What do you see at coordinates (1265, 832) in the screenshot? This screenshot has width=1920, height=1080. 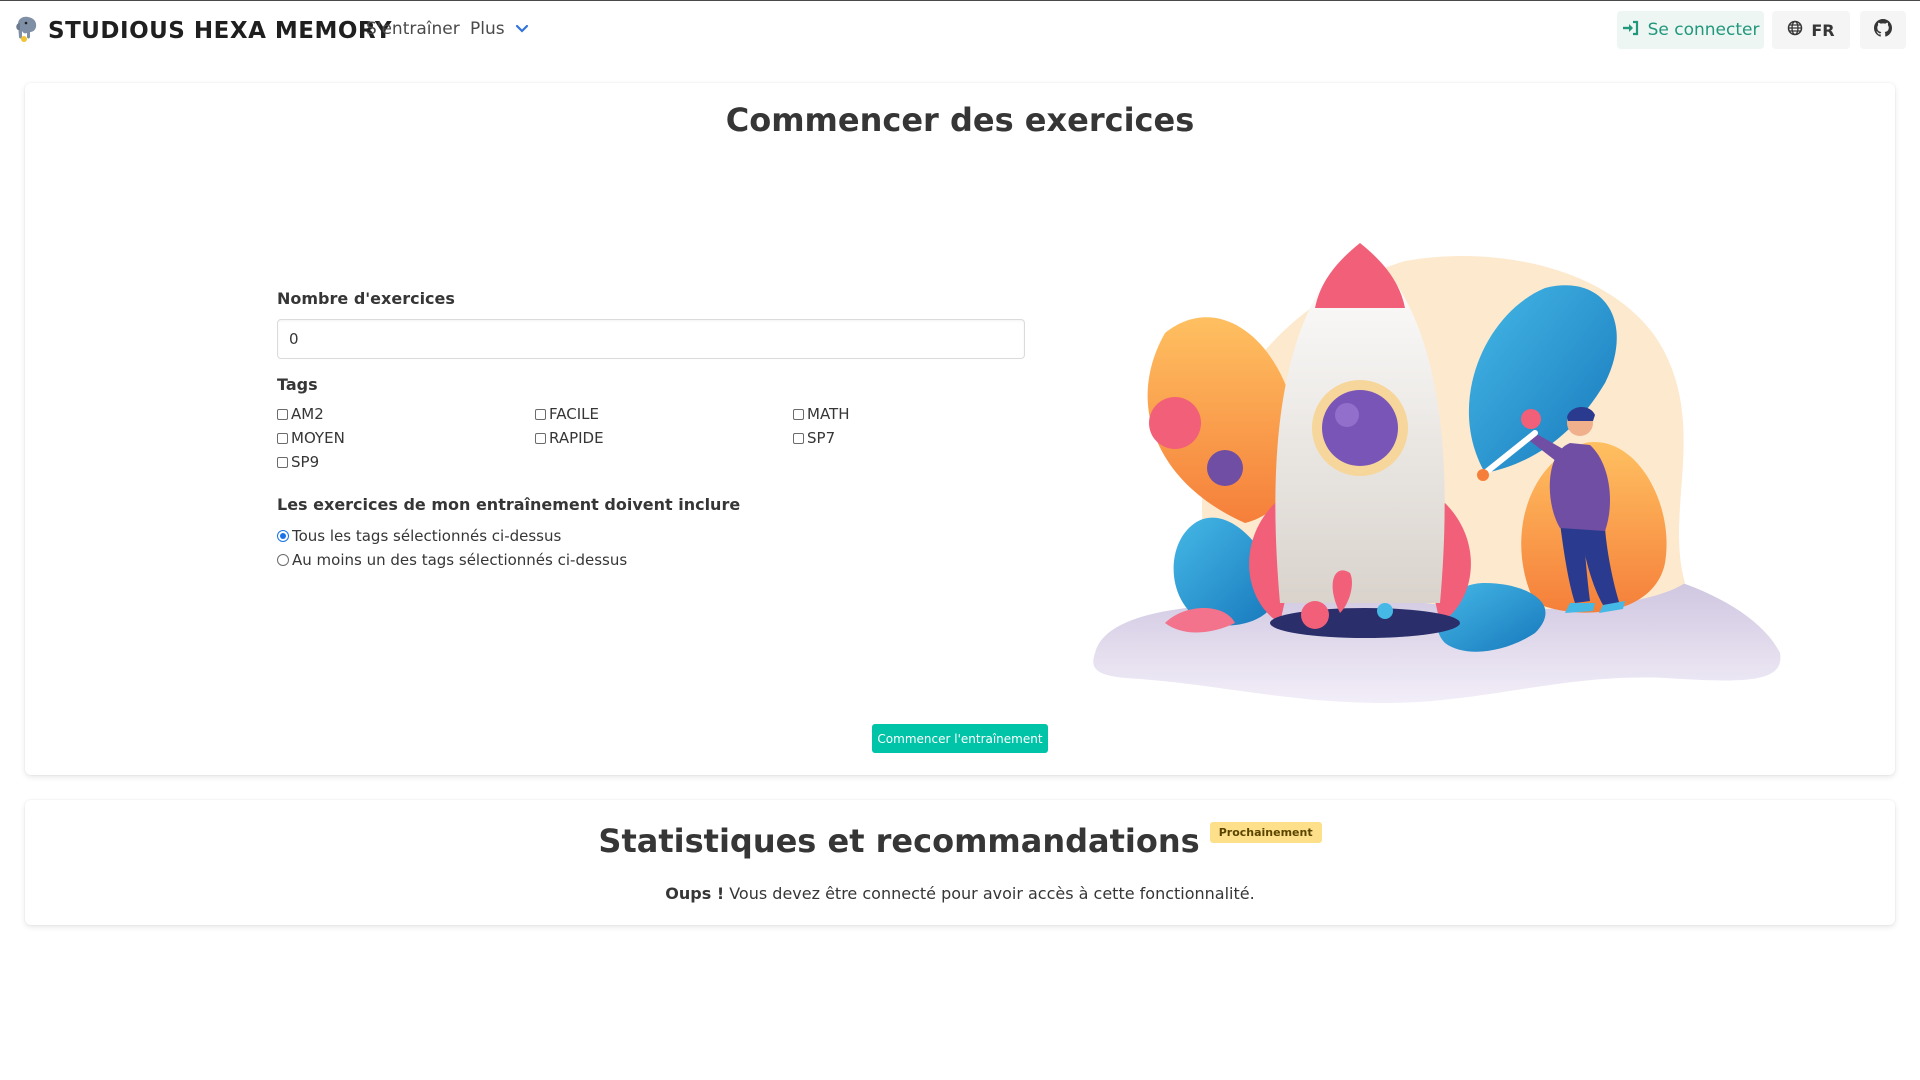 I see `coming-soon-badge: Prochainement` at bounding box center [1265, 832].